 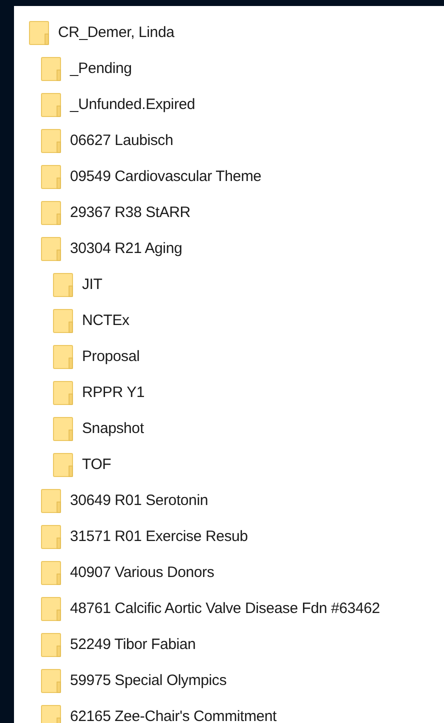 I want to click on folder-item: 09549 Cardiovascular Theme, so click(x=166, y=177).